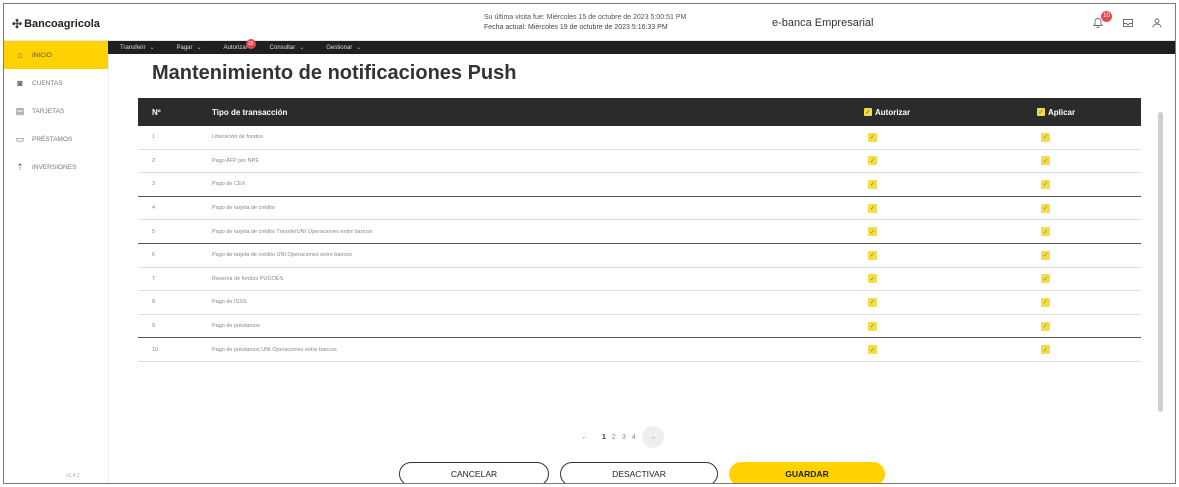  I want to click on page-3: 3, so click(624, 437).